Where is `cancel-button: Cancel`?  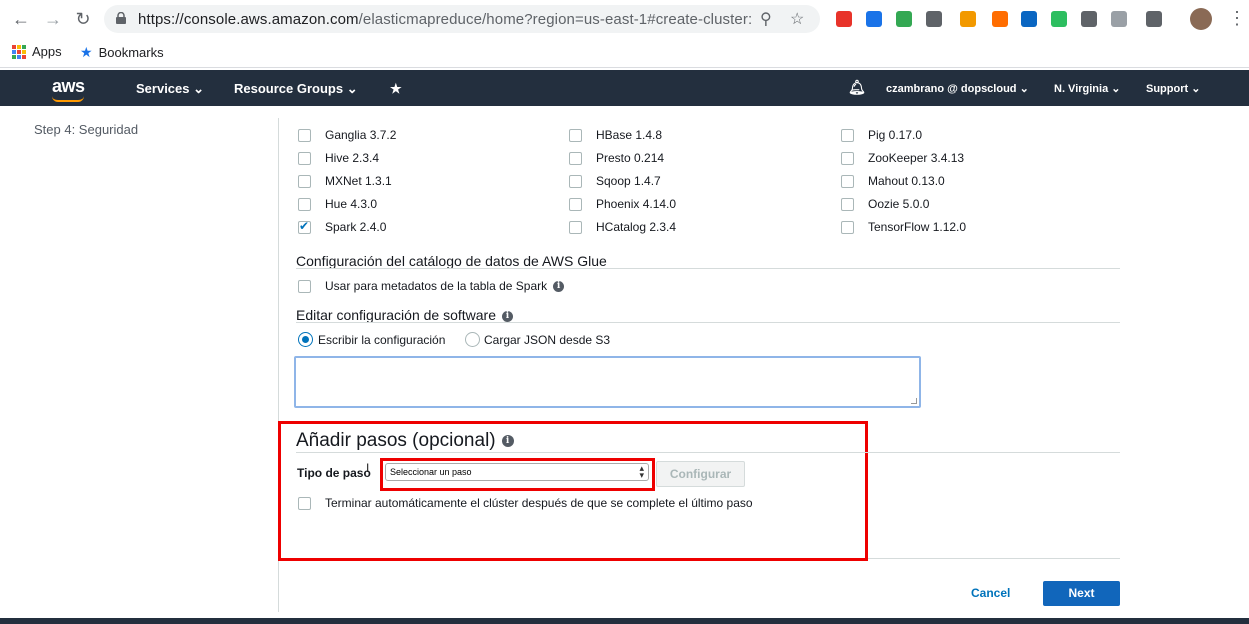
cancel-button: Cancel is located at coordinates (990, 593).